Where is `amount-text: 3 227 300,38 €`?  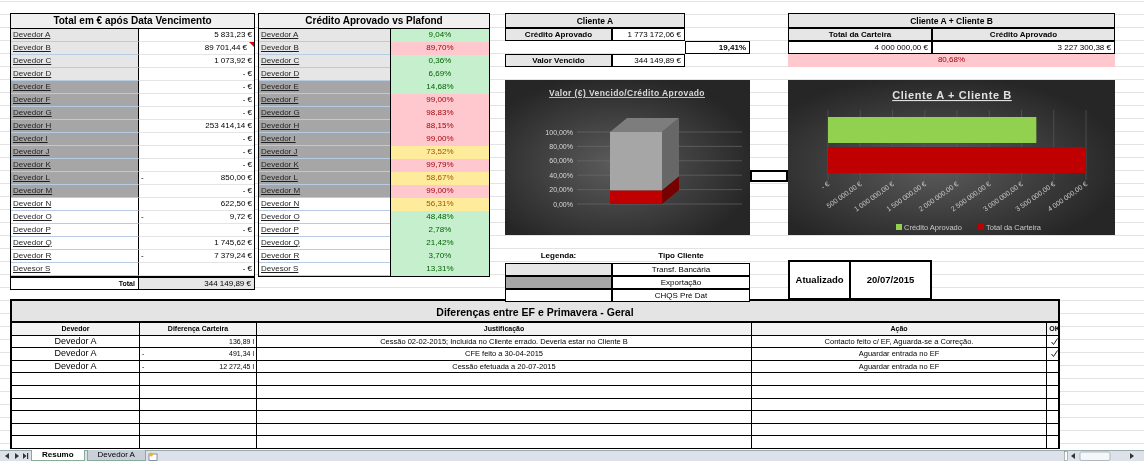
amount-text: 3 227 300,38 € is located at coordinates (1023, 47).